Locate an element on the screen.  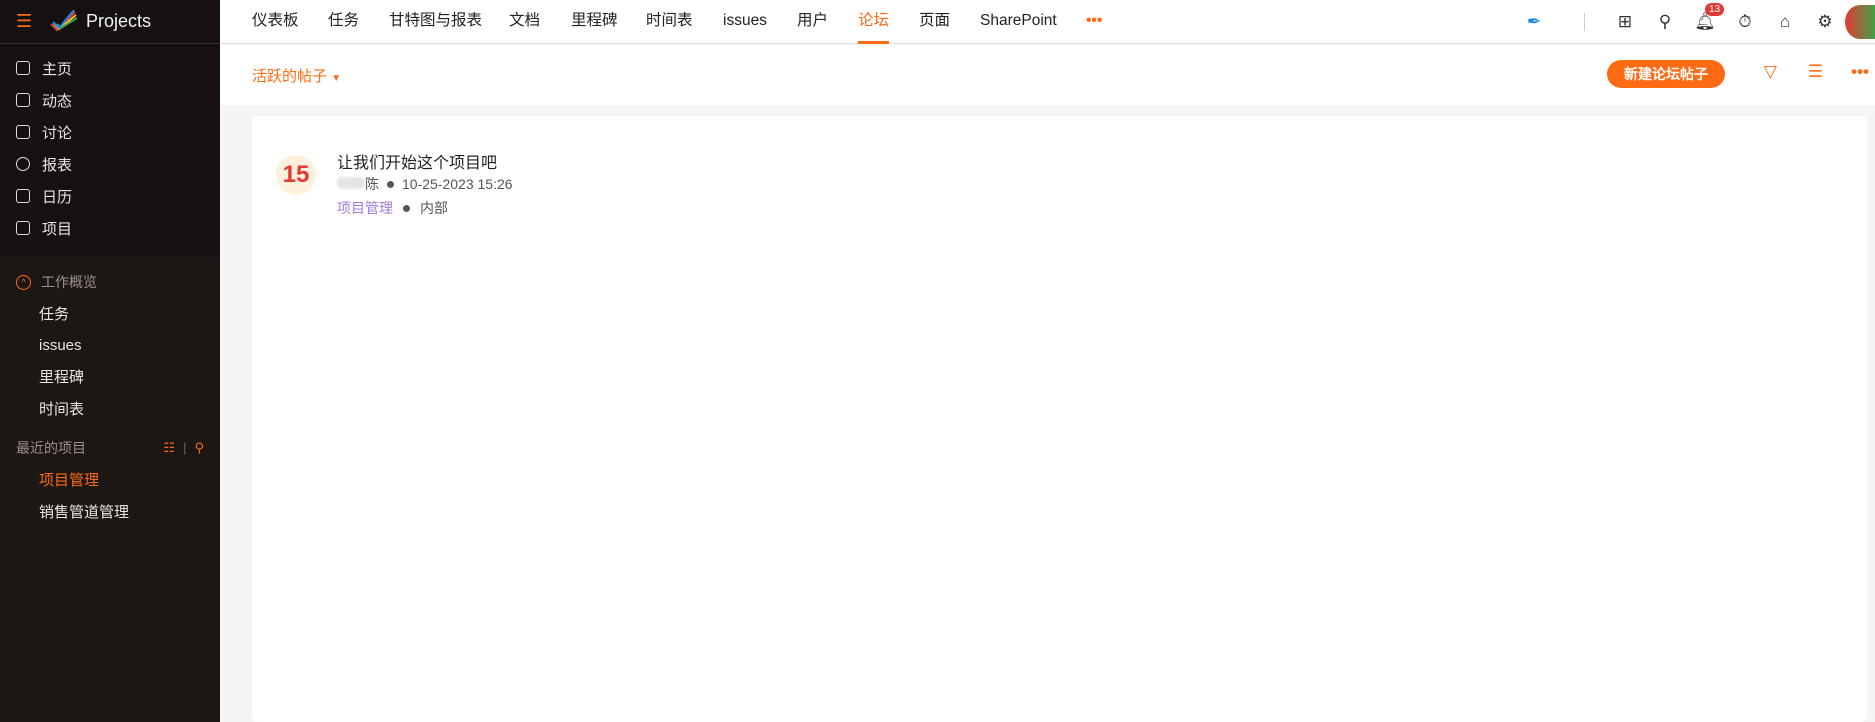
post-avatar: 15 is located at coordinates (296, 175).